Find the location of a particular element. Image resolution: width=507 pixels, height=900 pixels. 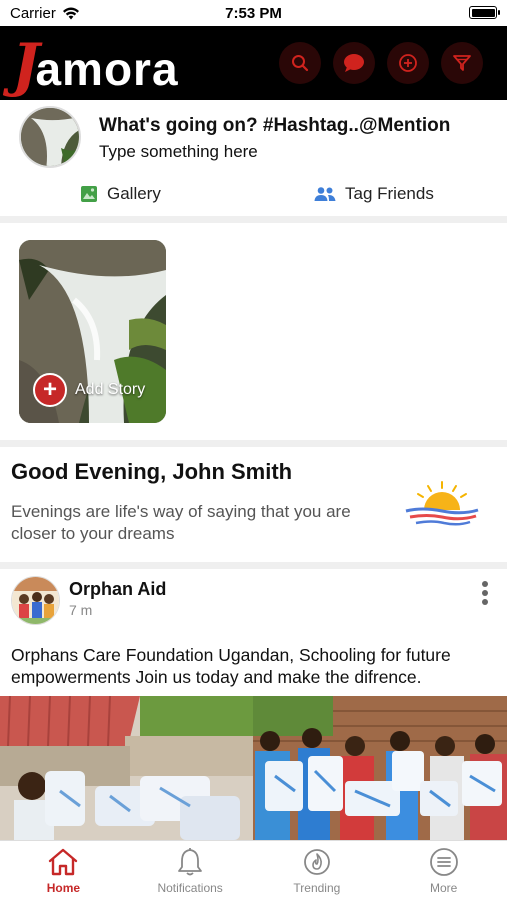

people-icon is located at coordinates (325, 194).